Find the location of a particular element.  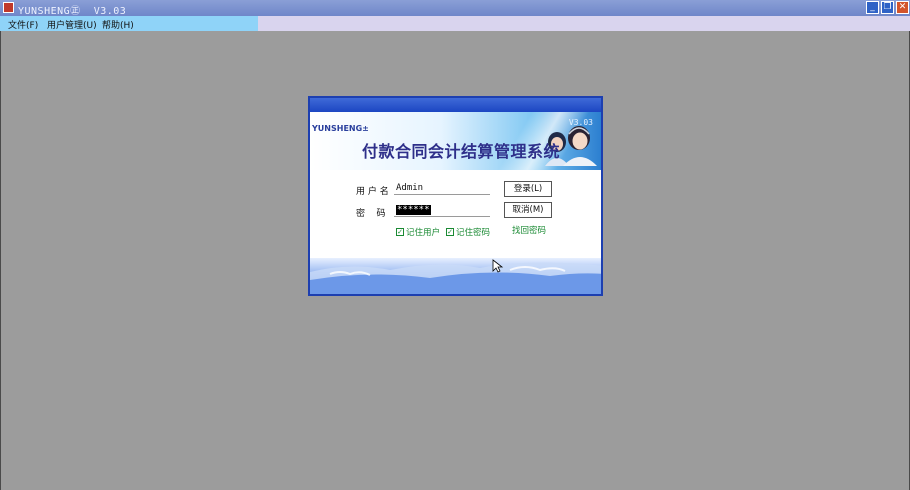

app-titlebar: YUNSHENG㊣ V3.03 _ ❐ ✕ is located at coordinates (455, 8).